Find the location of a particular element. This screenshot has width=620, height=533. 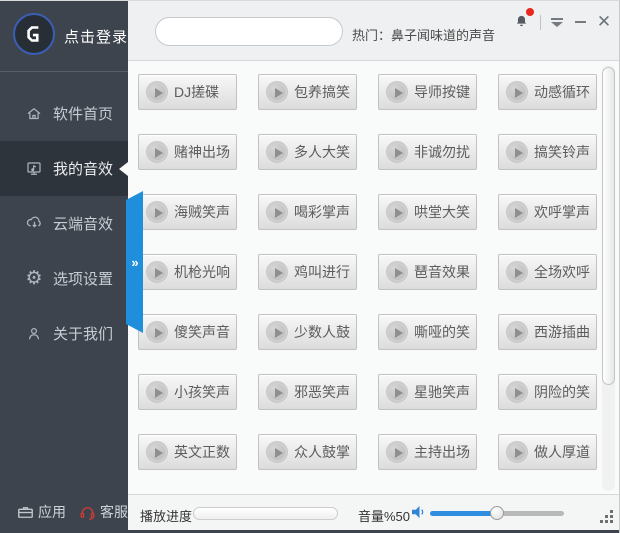

playback-progress-bar is located at coordinates (265, 513).